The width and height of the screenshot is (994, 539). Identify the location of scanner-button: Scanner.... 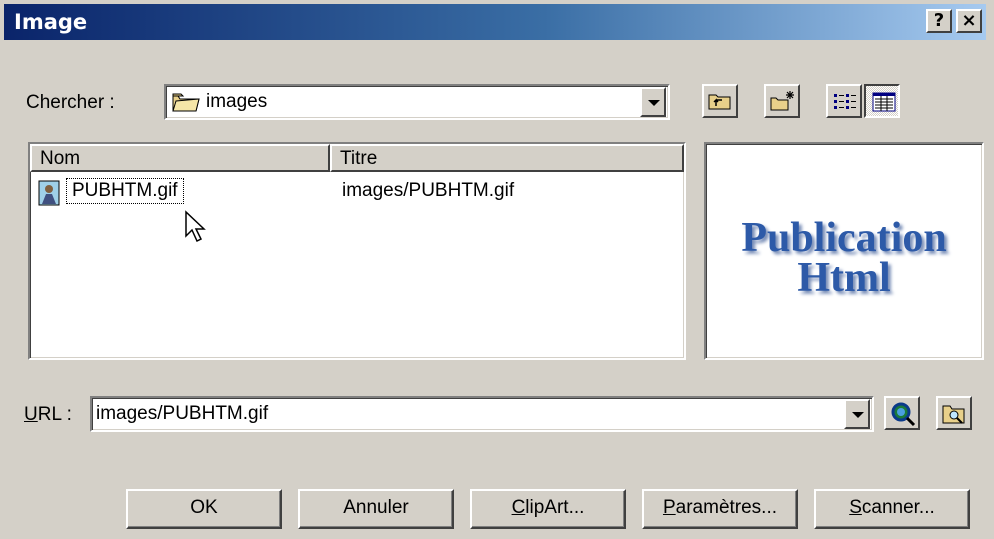
(892, 509).